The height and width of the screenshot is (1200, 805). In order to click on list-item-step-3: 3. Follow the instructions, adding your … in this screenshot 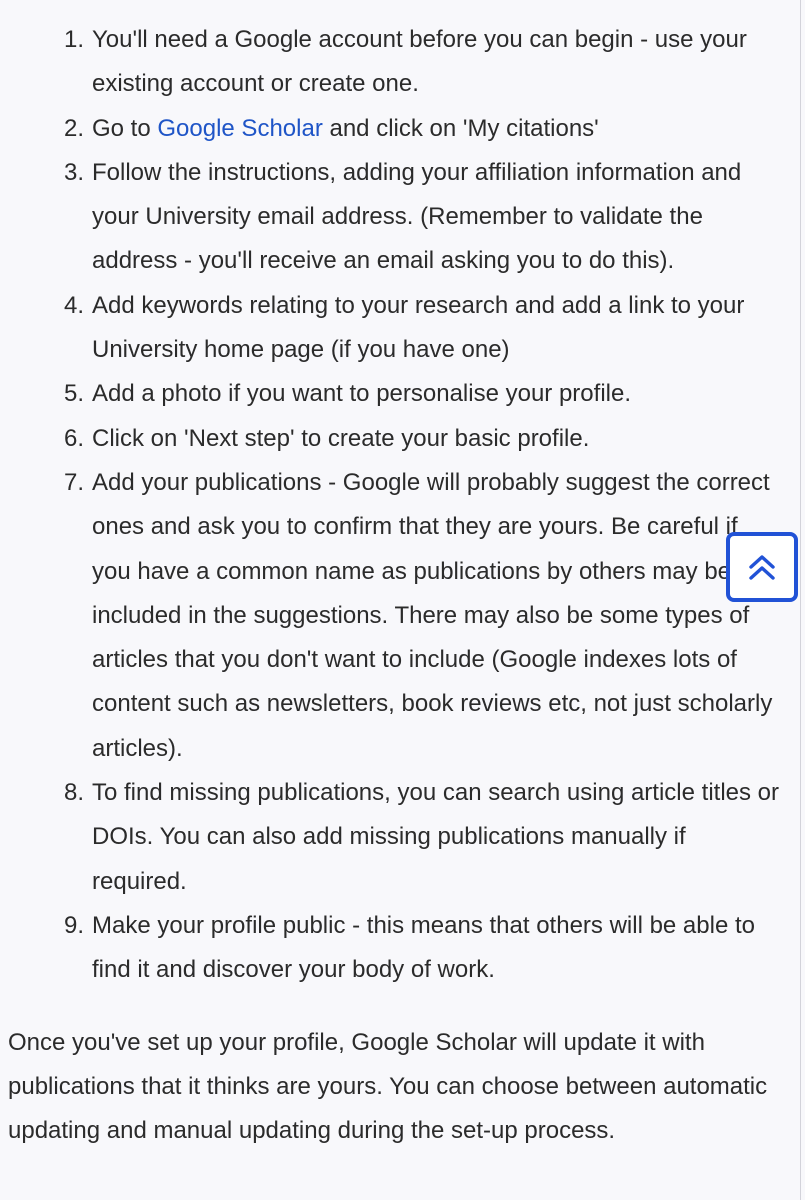, I will do `click(422, 217)`.